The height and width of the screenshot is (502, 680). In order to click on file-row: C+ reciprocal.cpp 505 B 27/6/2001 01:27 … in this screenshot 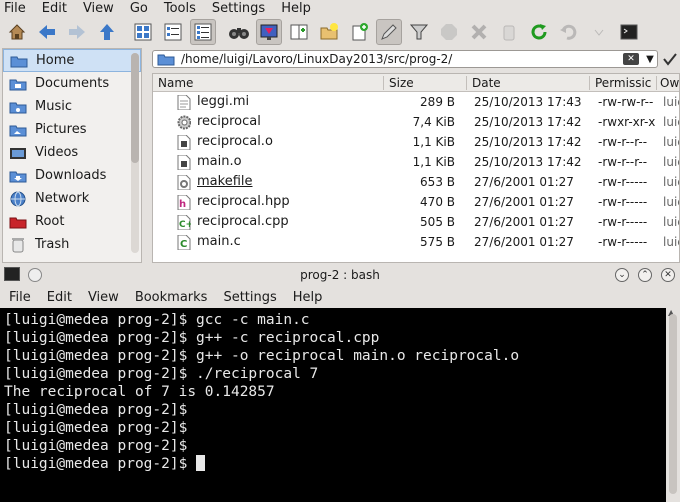, I will do `click(416, 222)`.